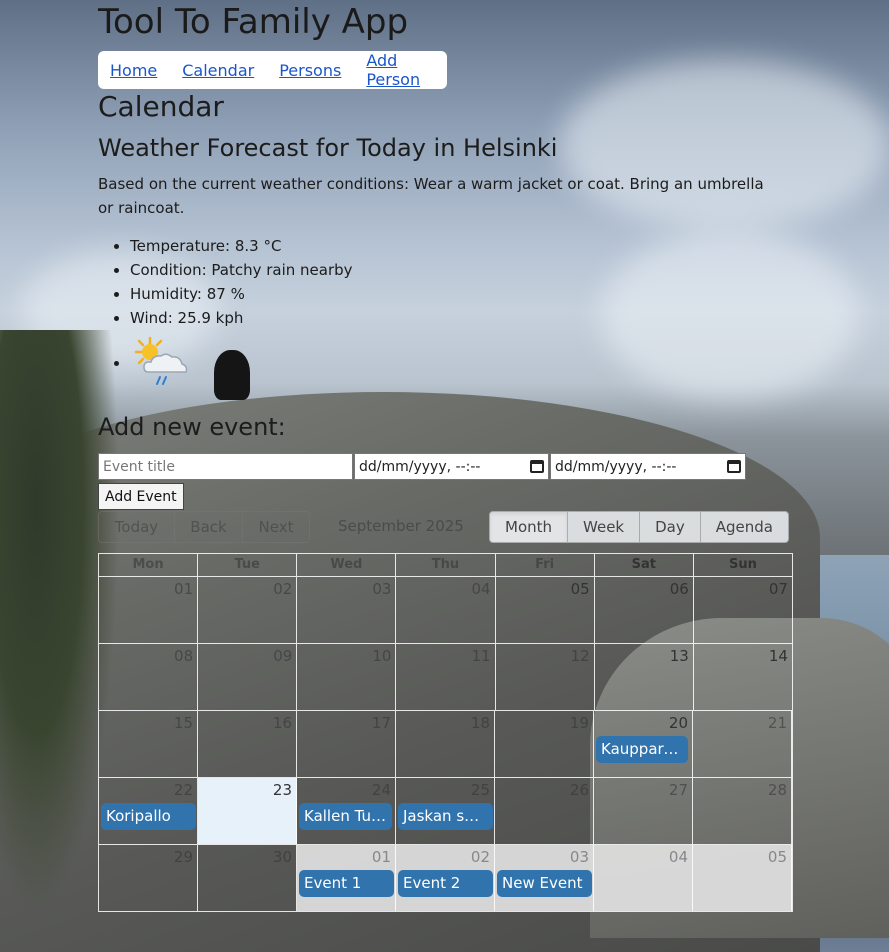 The image size is (889, 952). I want to click on navbar: Home Calendar Persons Add Person, so click(272, 70).